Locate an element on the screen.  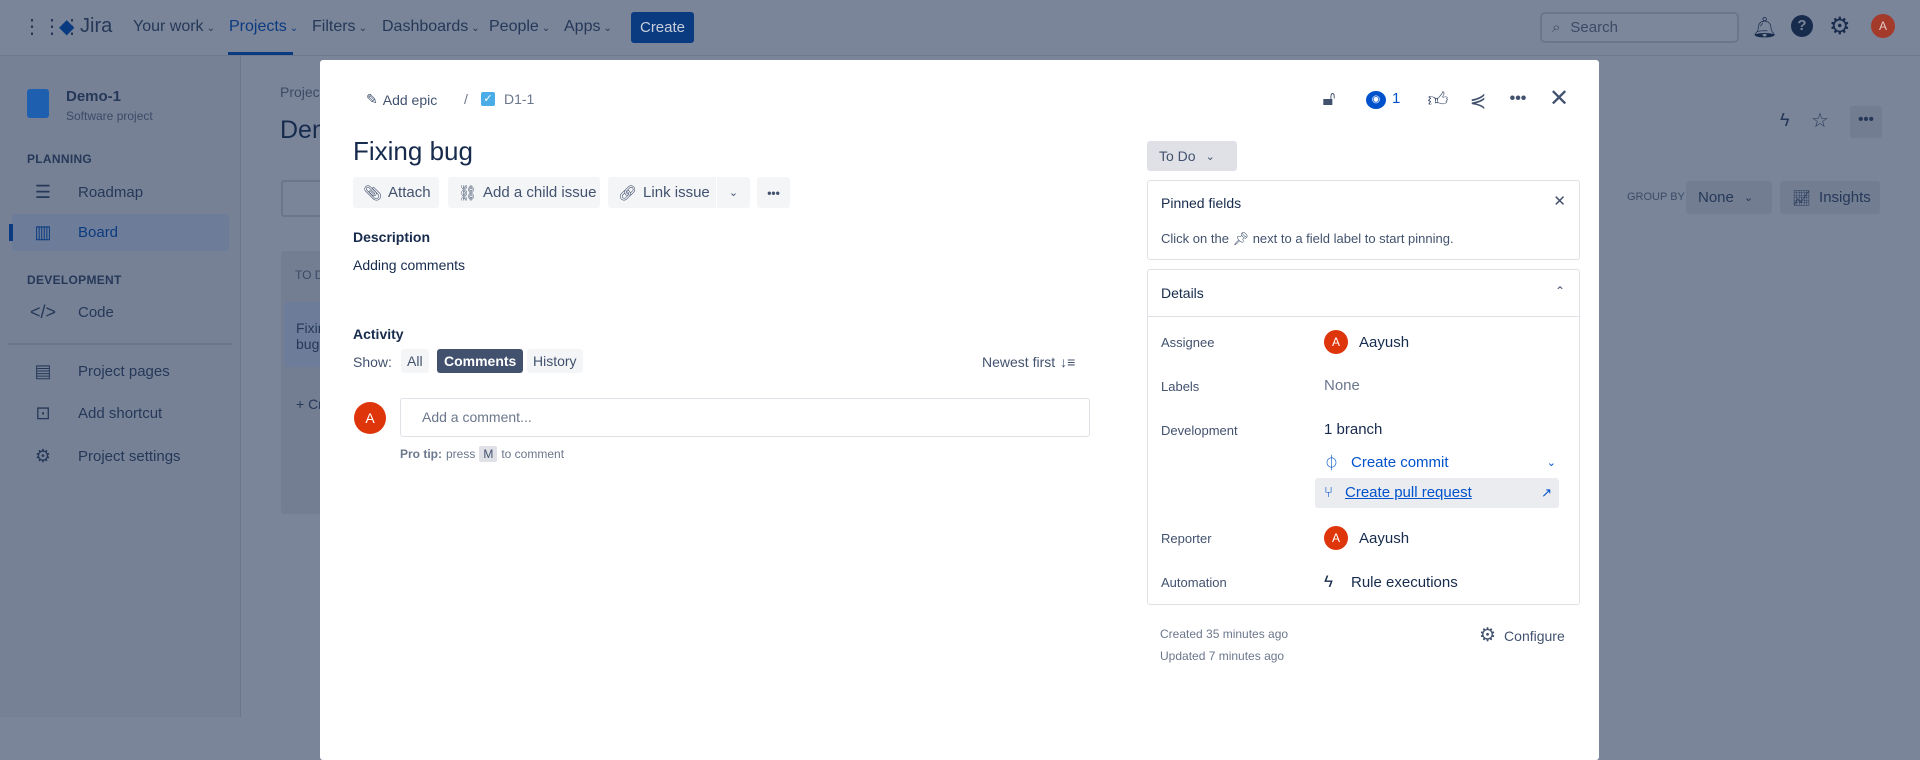
button-label: Link issue is located at coordinates (676, 192).